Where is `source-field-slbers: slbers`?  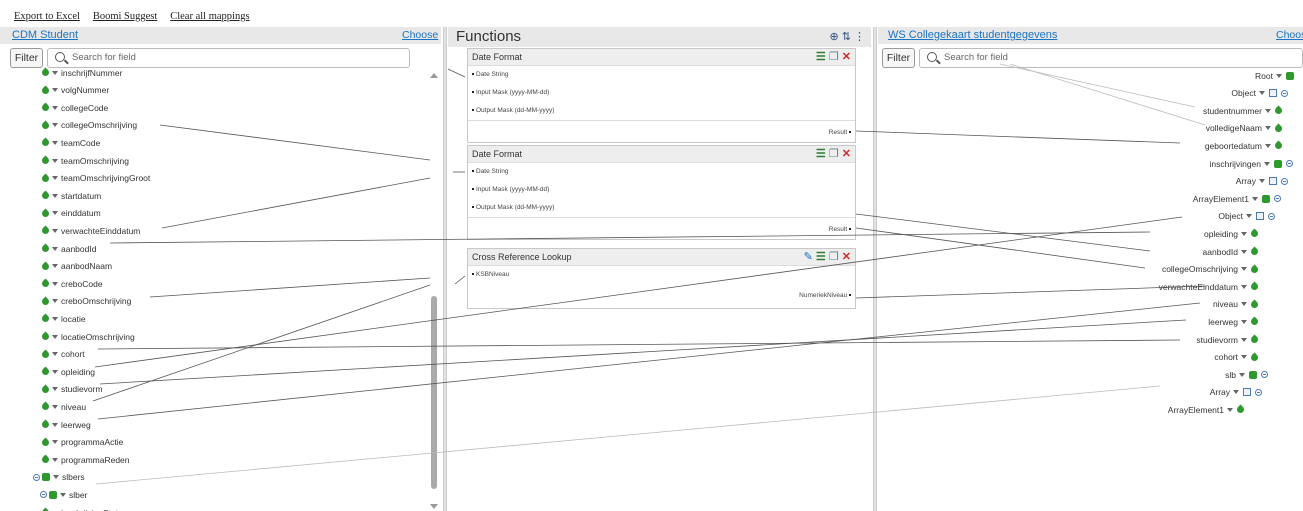
source-field-slbers: slbers is located at coordinates (59, 477).